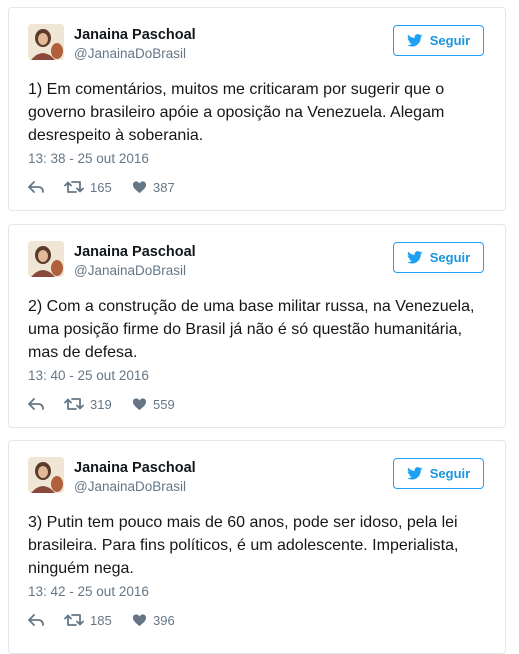  I want to click on retweet-count: 185, so click(101, 620).